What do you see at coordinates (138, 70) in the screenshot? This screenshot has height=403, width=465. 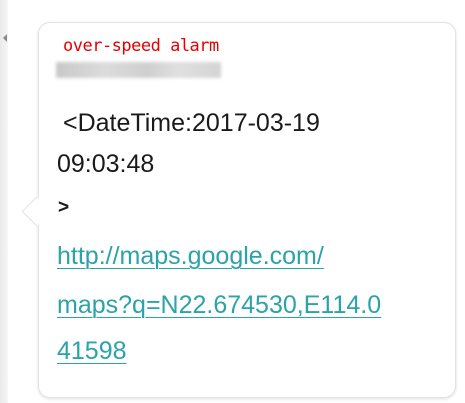 I see `redacted-sender-text` at bounding box center [138, 70].